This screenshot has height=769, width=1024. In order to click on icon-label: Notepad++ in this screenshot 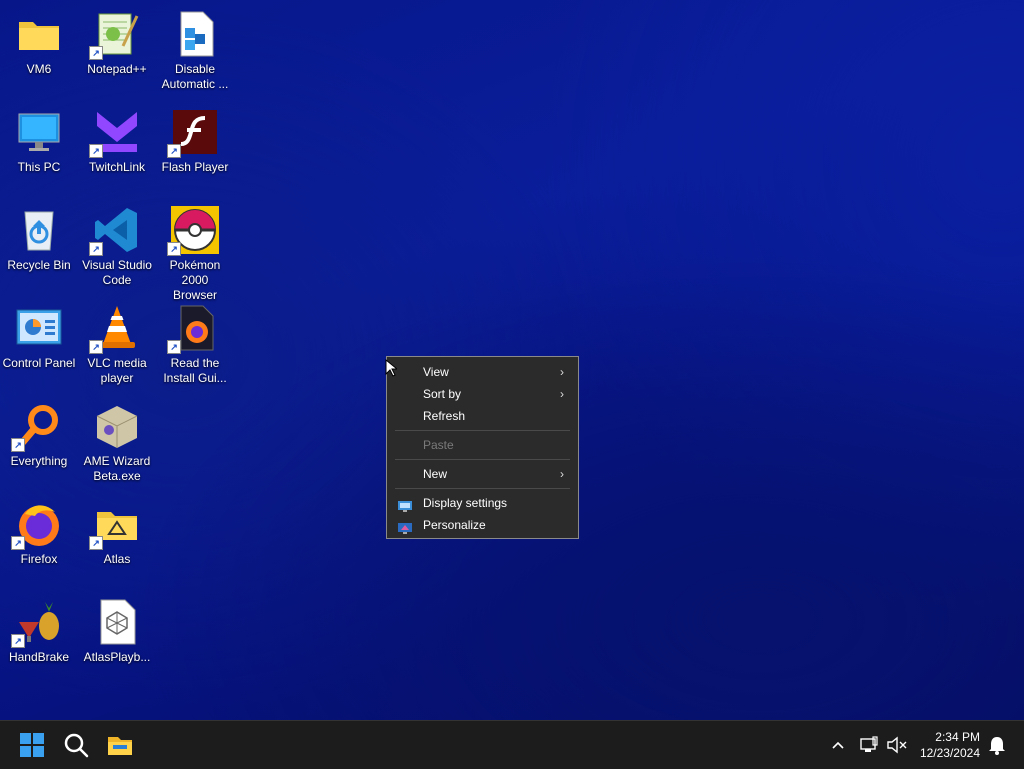, I will do `click(117, 69)`.